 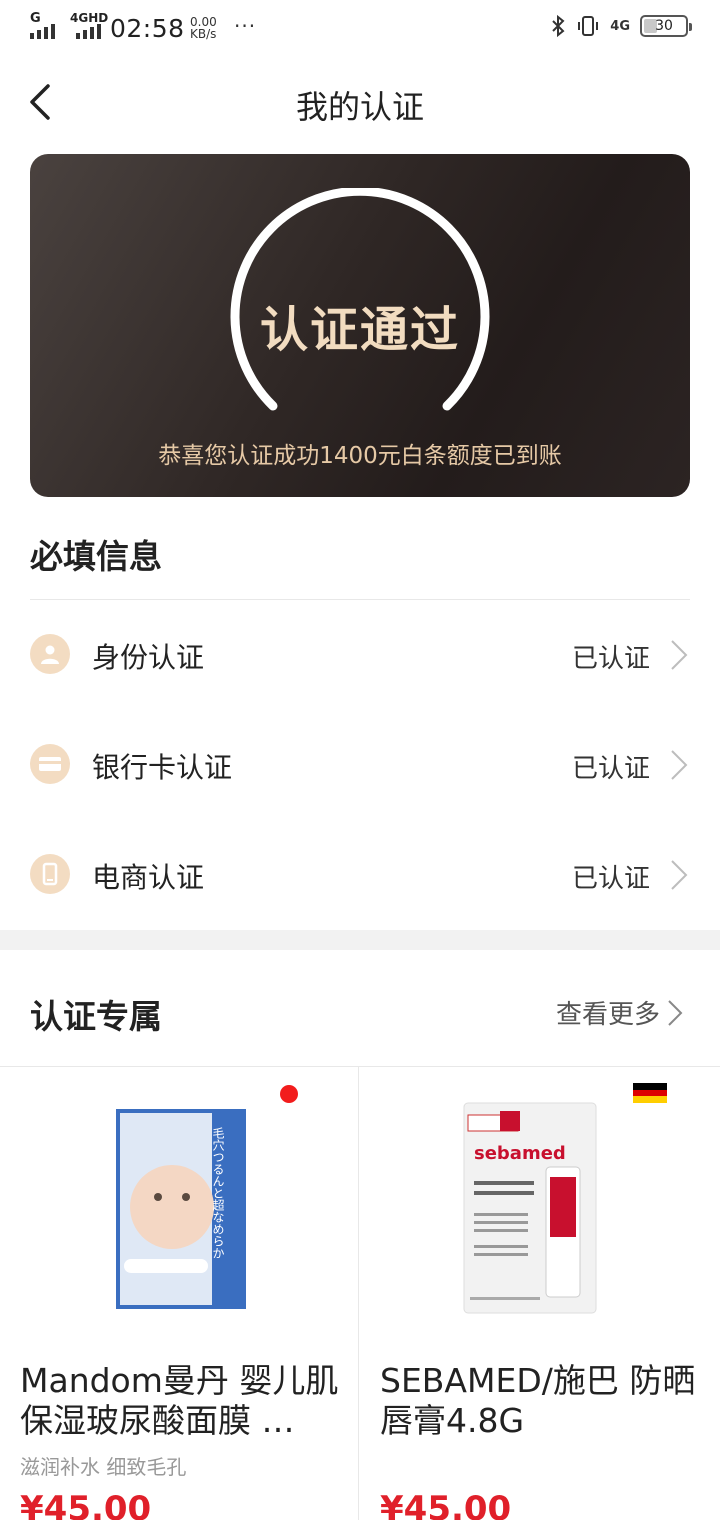 I want to click on battery-icon: 30, so click(x=666, y=26).